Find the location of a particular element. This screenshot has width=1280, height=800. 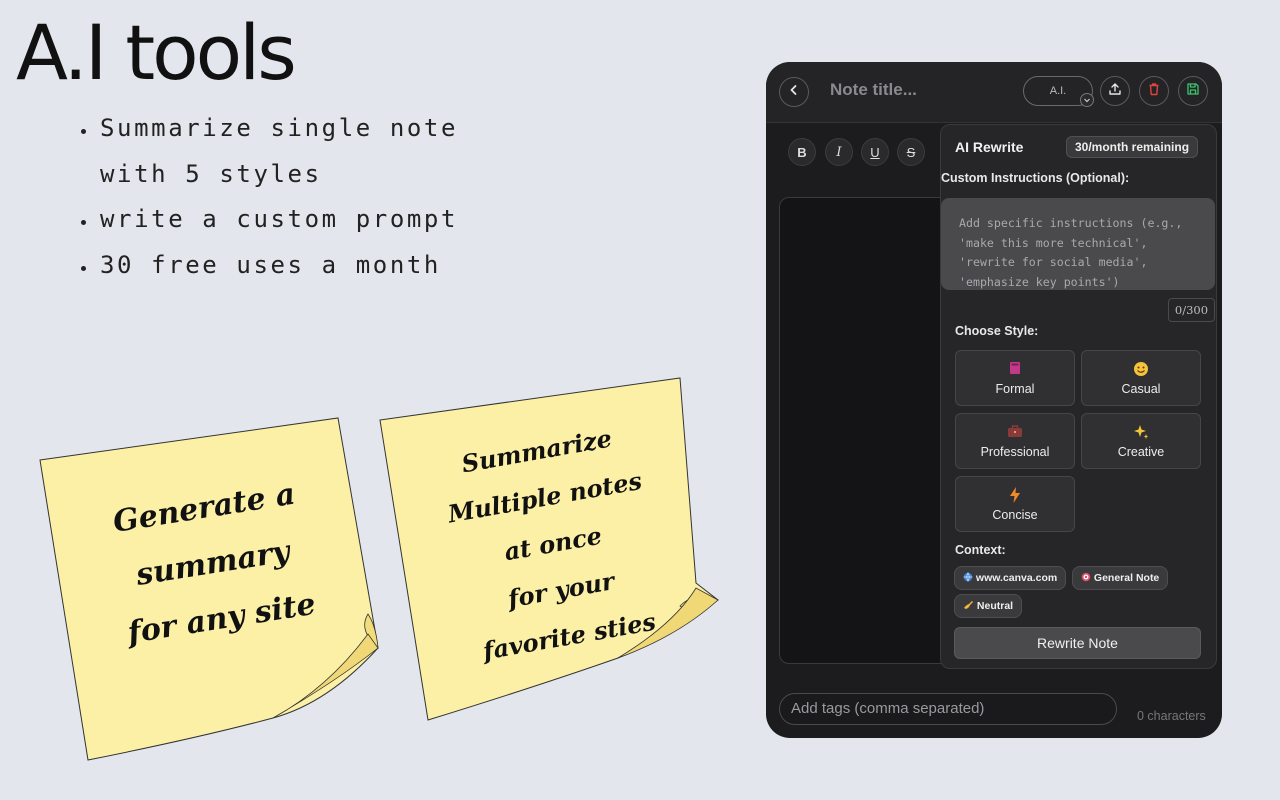

style-formal-button: Formal is located at coordinates (1015, 378).